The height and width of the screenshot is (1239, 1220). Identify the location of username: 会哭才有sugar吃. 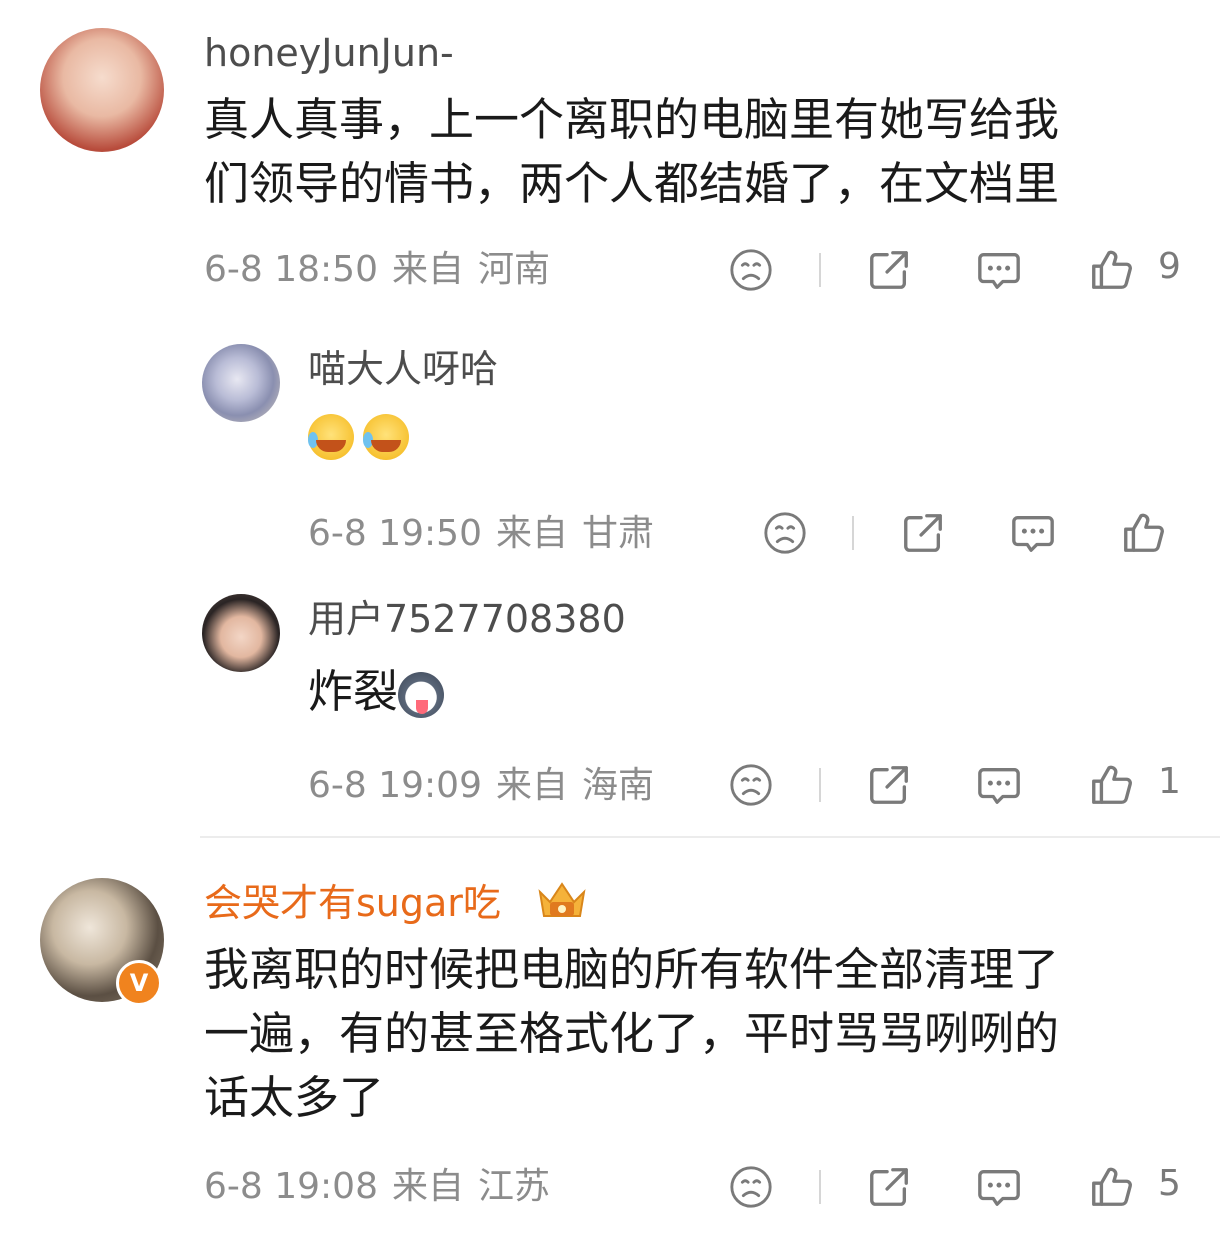
(352, 903).